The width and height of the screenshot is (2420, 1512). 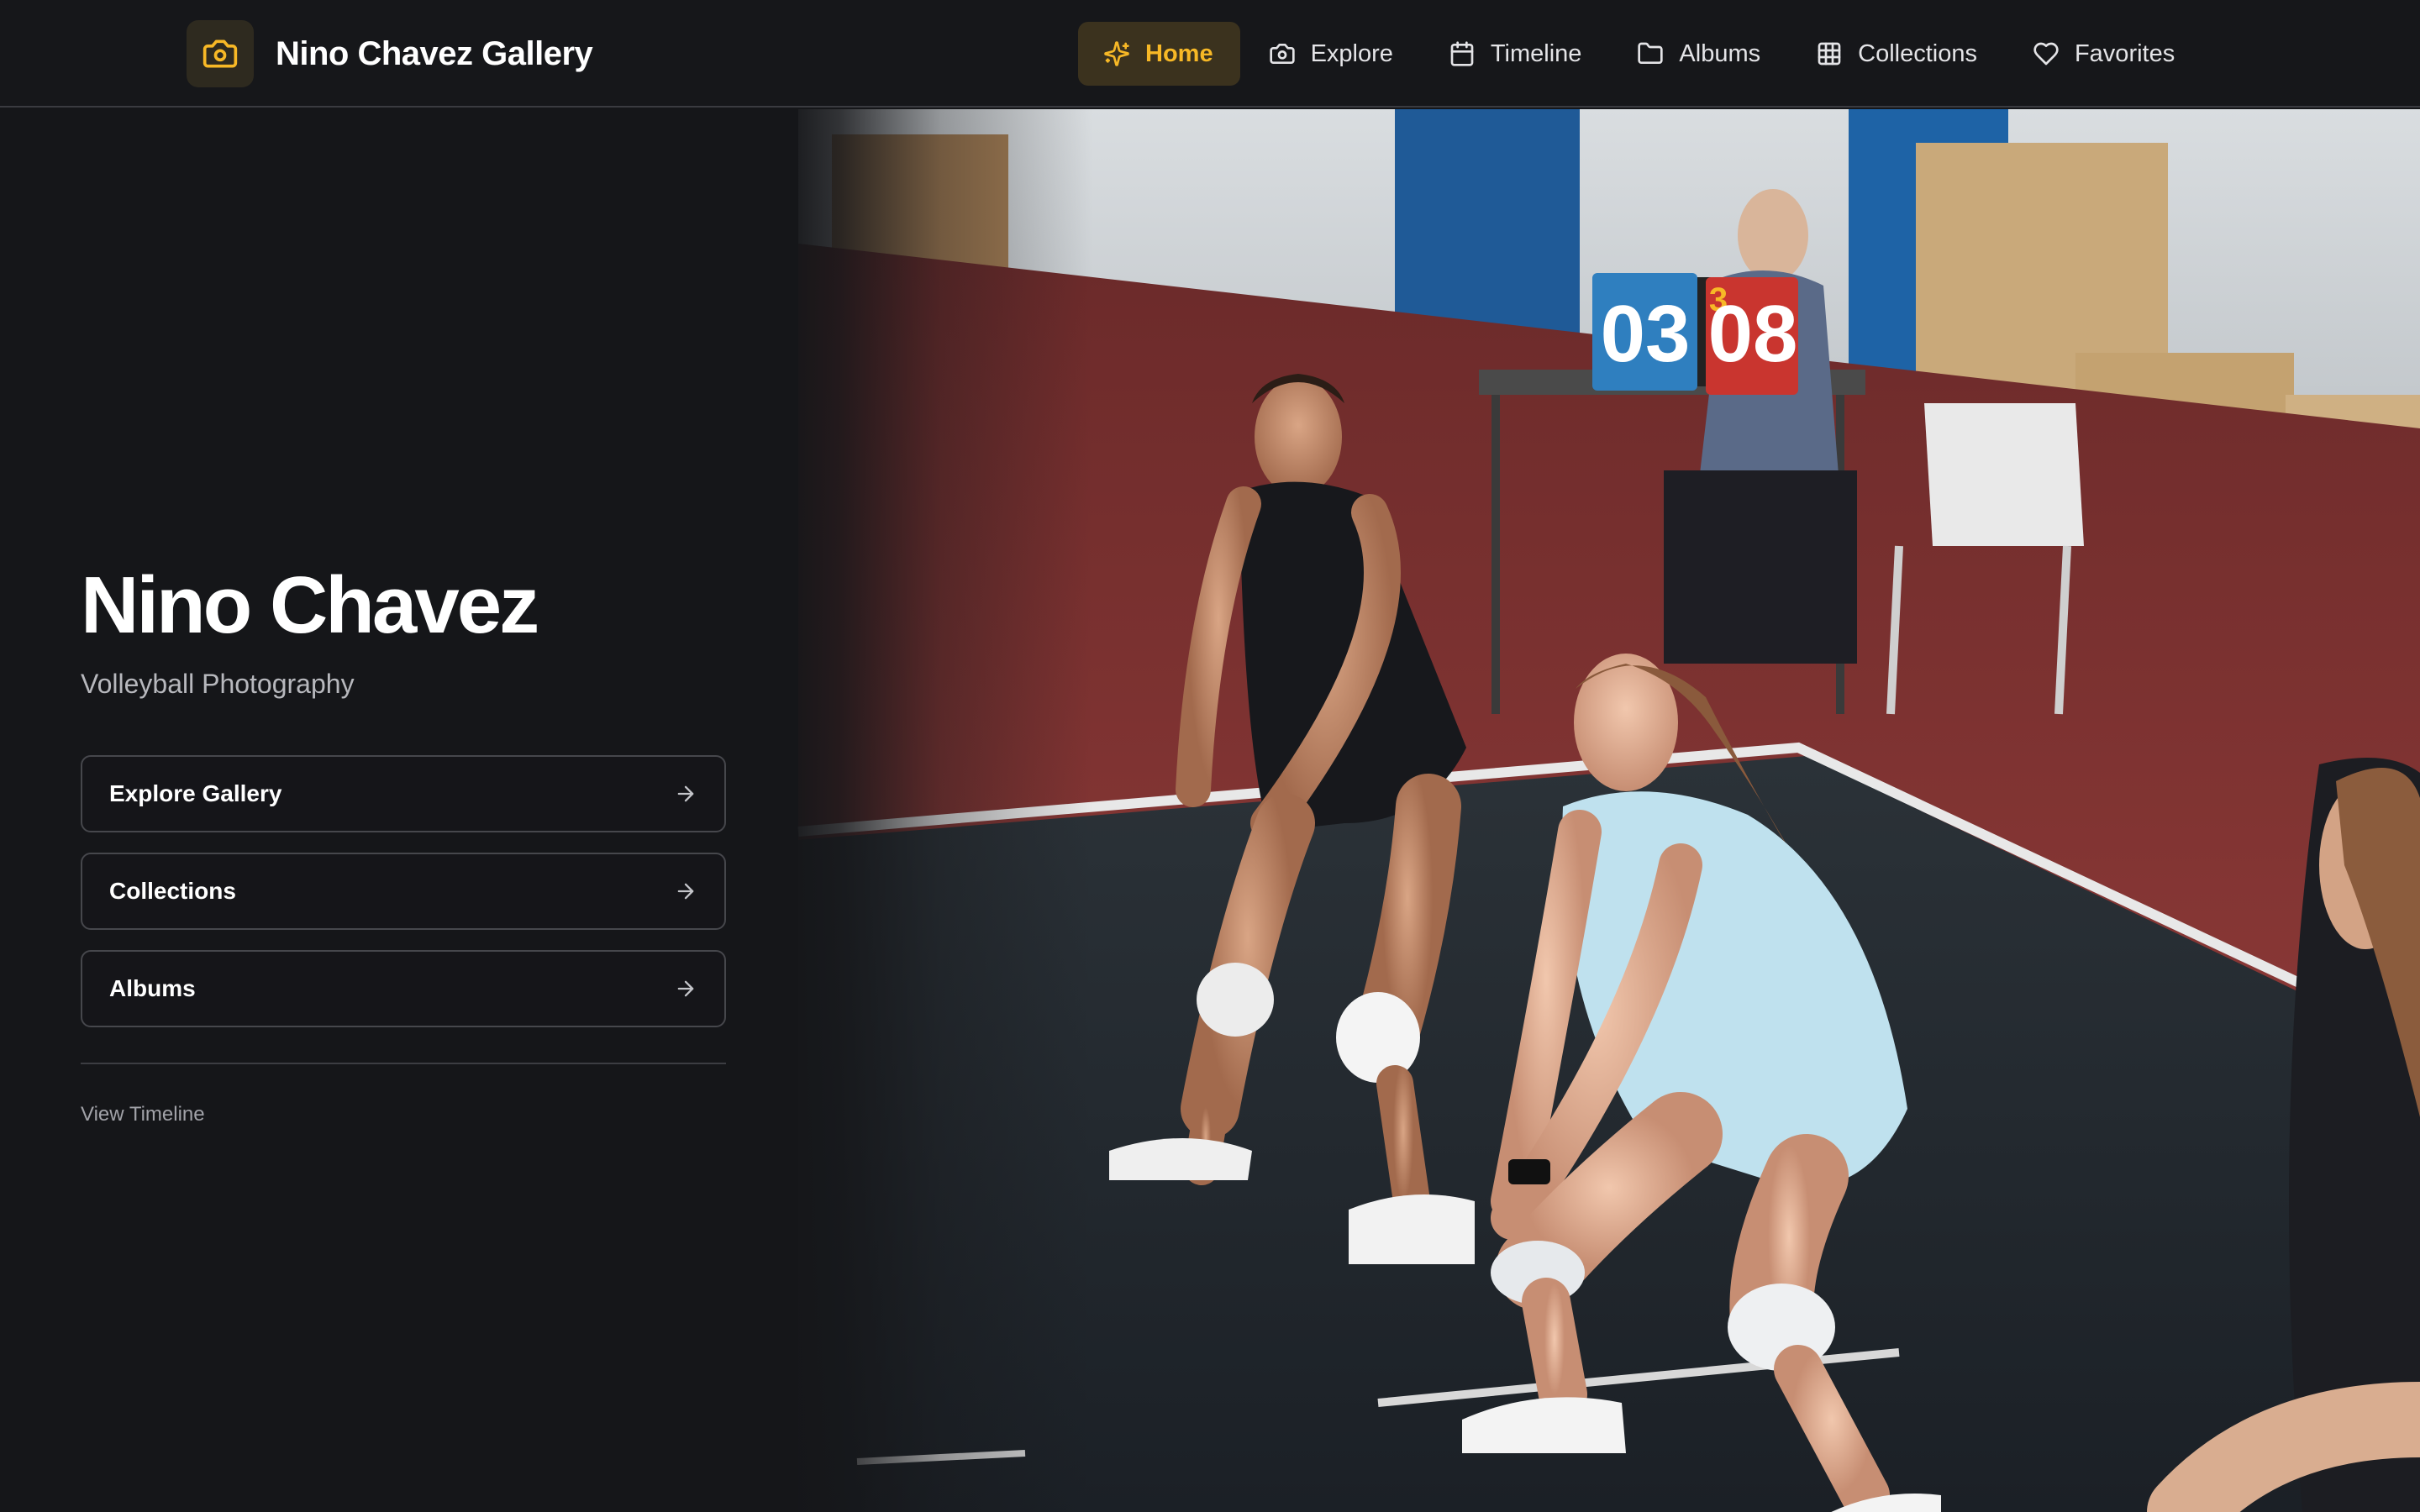 I want to click on scoreboard-right: 08, so click(x=1753, y=334).